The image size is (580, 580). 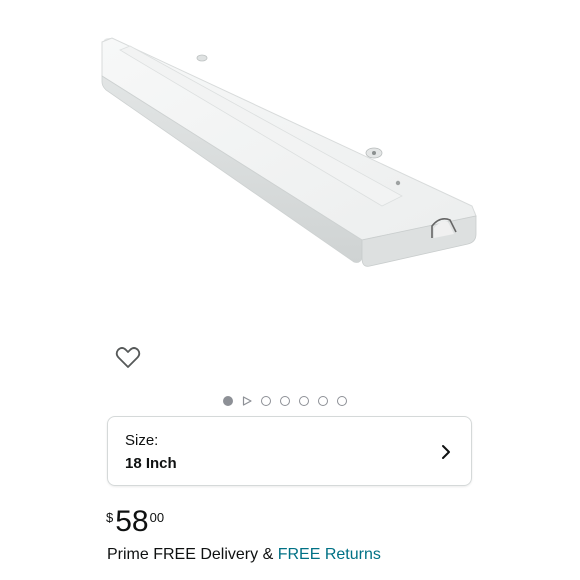 What do you see at coordinates (142, 440) in the screenshot?
I see `size-label: Size:` at bounding box center [142, 440].